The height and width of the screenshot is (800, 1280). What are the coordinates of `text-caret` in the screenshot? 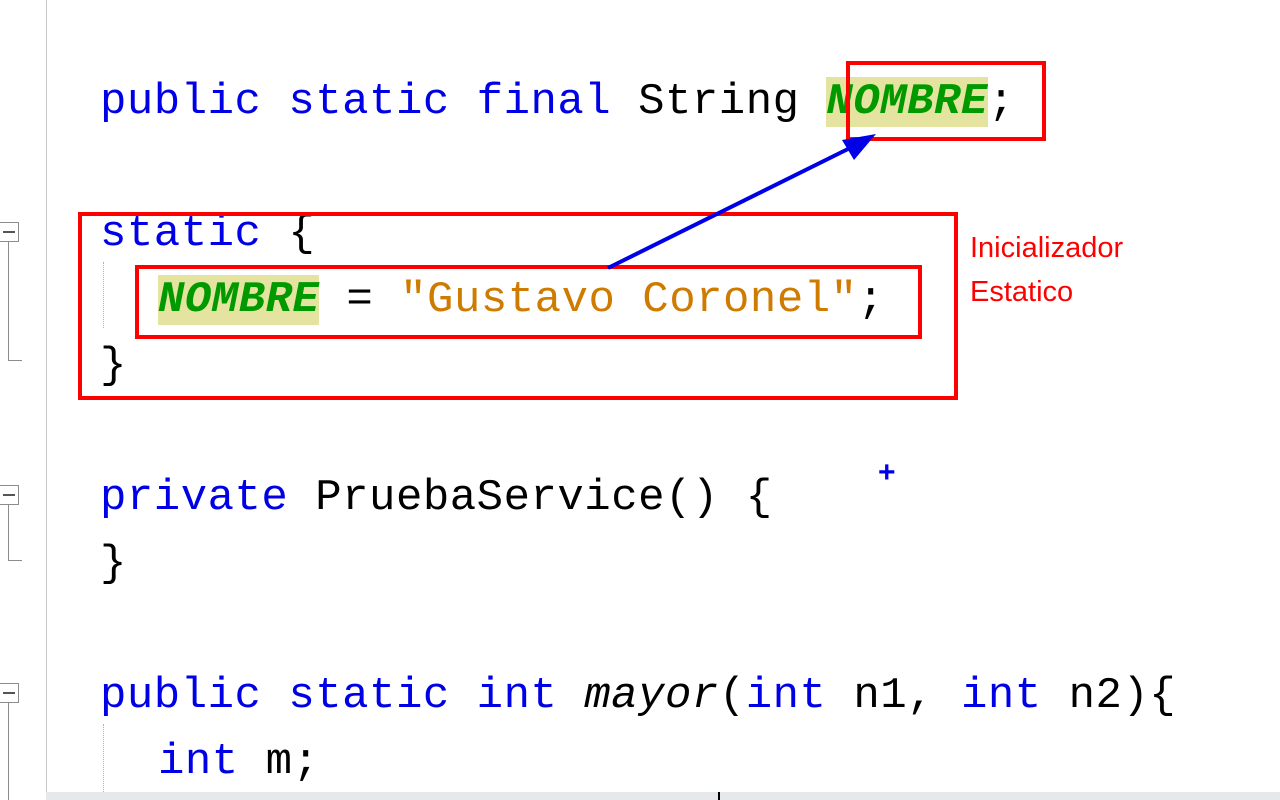 It's located at (719, 796).